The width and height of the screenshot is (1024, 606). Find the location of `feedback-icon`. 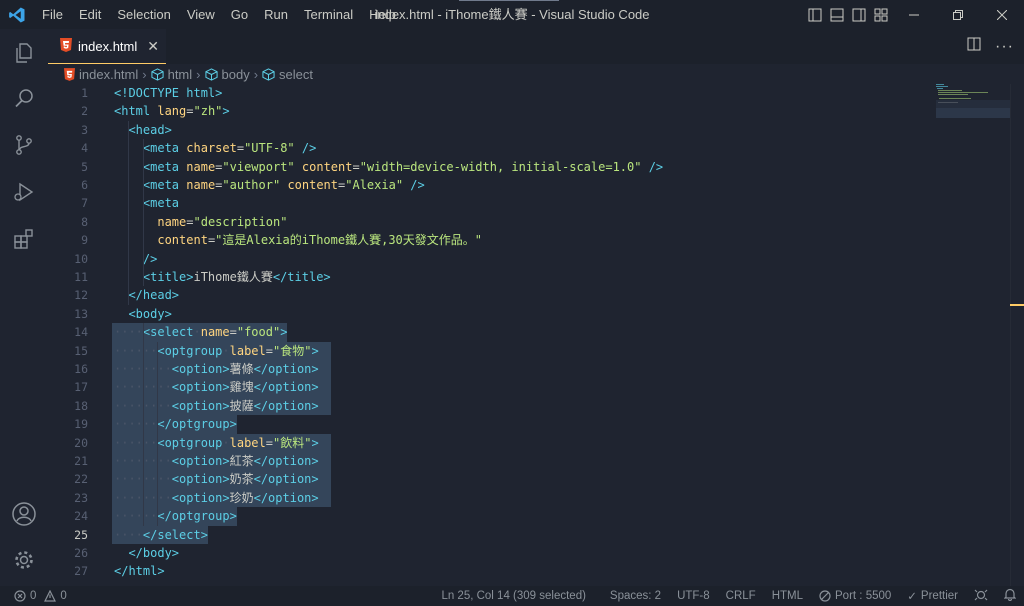

feedback-icon is located at coordinates (981, 596).